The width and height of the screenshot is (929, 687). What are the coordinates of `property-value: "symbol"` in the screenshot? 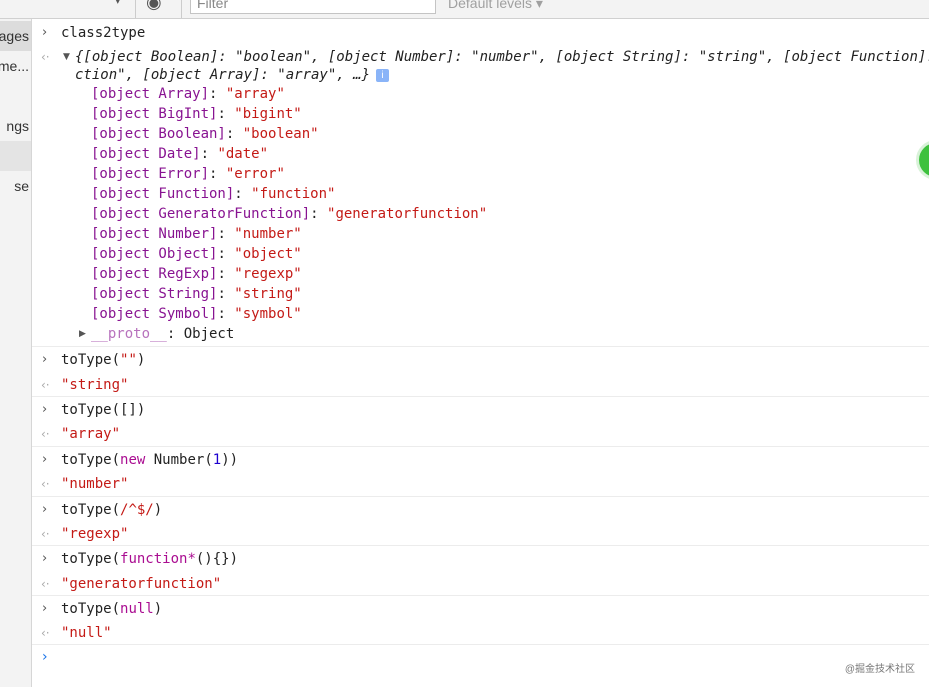 It's located at (268, 314).